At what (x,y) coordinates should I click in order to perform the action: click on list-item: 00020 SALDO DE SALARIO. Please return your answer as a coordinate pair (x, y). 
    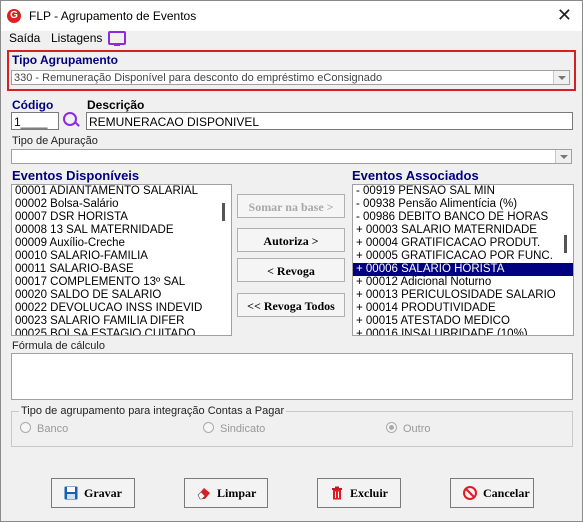
    Looking at the image, I should click on (121, 295).